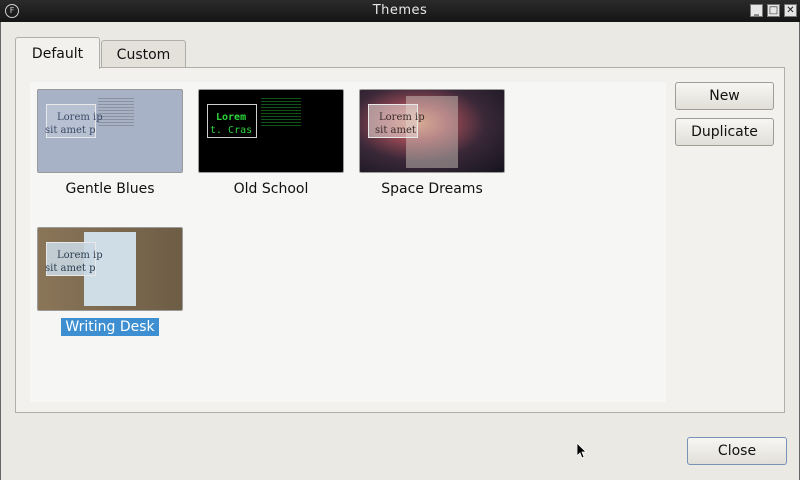 This screenshot has height=480, width=800. I want to click on tab-custom: Custom, so click(143, 54).